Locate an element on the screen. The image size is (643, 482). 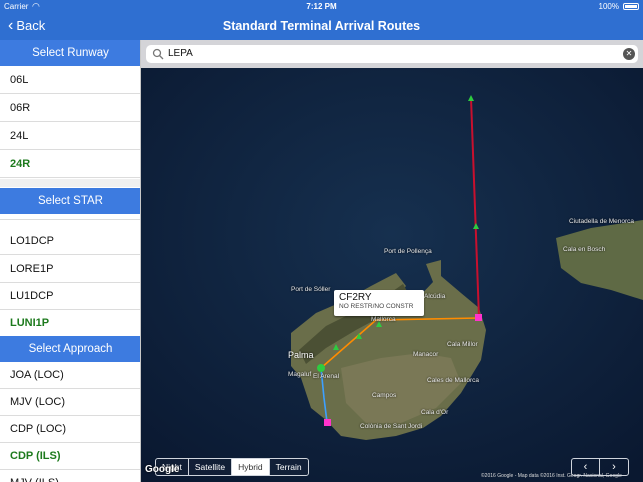
place-label: Manacor is located at coordinates (426, 354).